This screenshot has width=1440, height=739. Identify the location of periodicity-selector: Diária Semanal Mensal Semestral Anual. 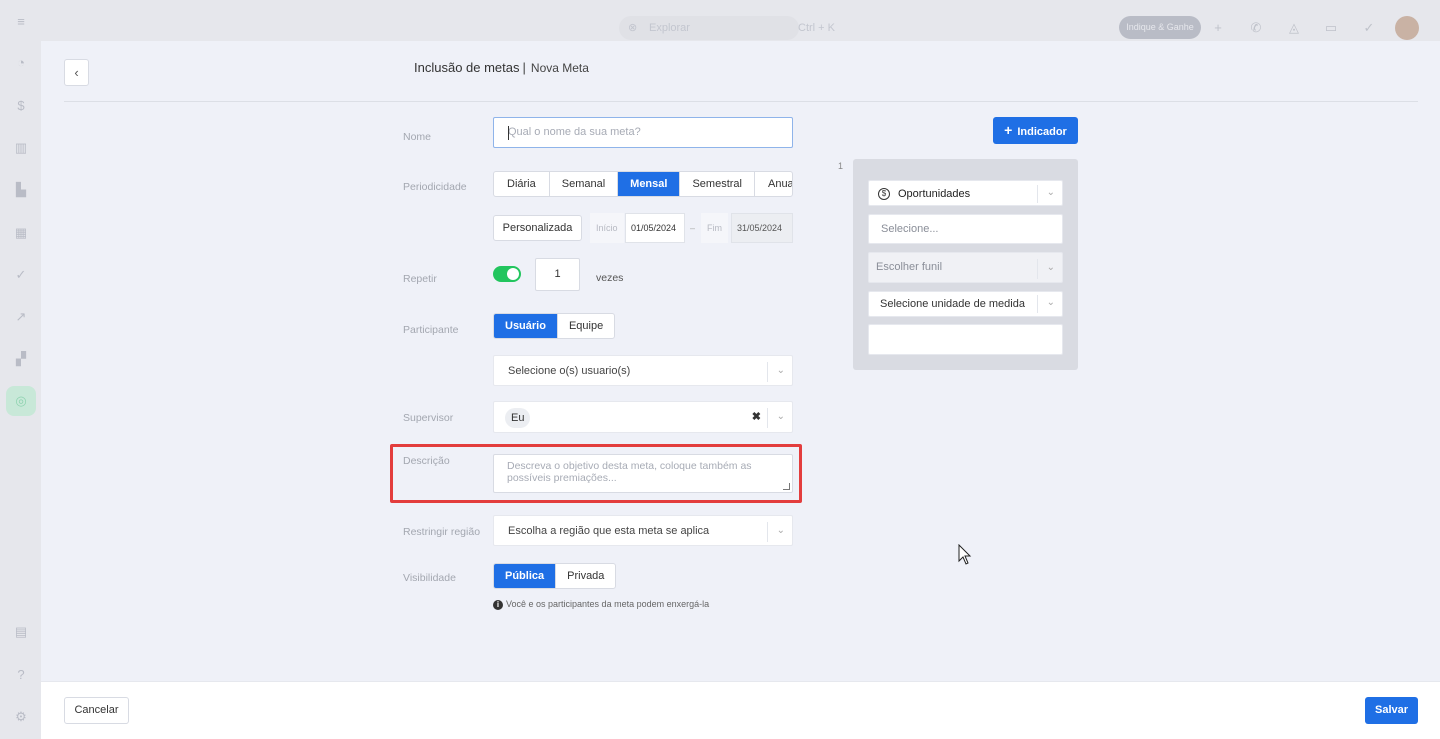
(643, 184).